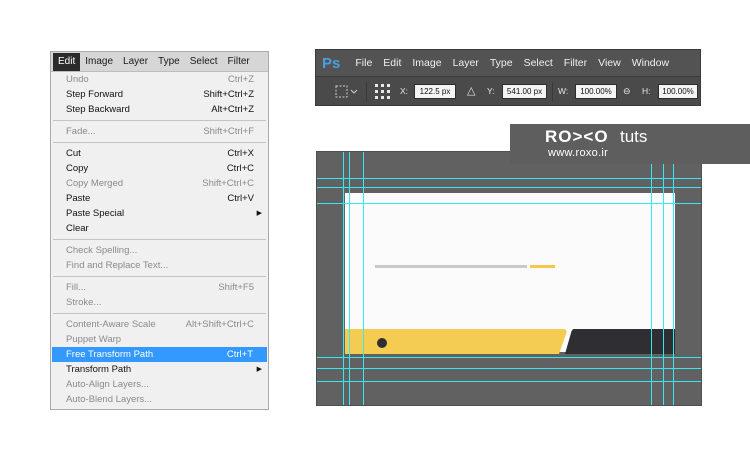  I want to click on ps-menu-layer: Layer, so click(468, 63).